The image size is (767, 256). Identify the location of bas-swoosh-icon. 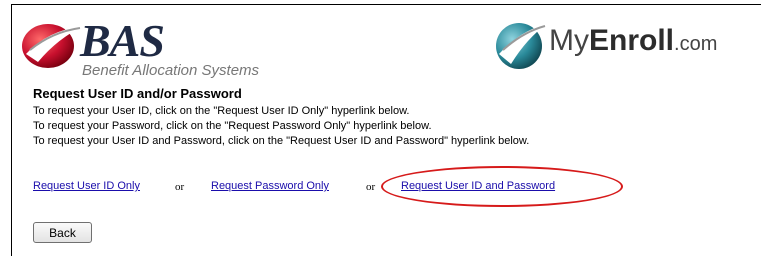
(53, 46).